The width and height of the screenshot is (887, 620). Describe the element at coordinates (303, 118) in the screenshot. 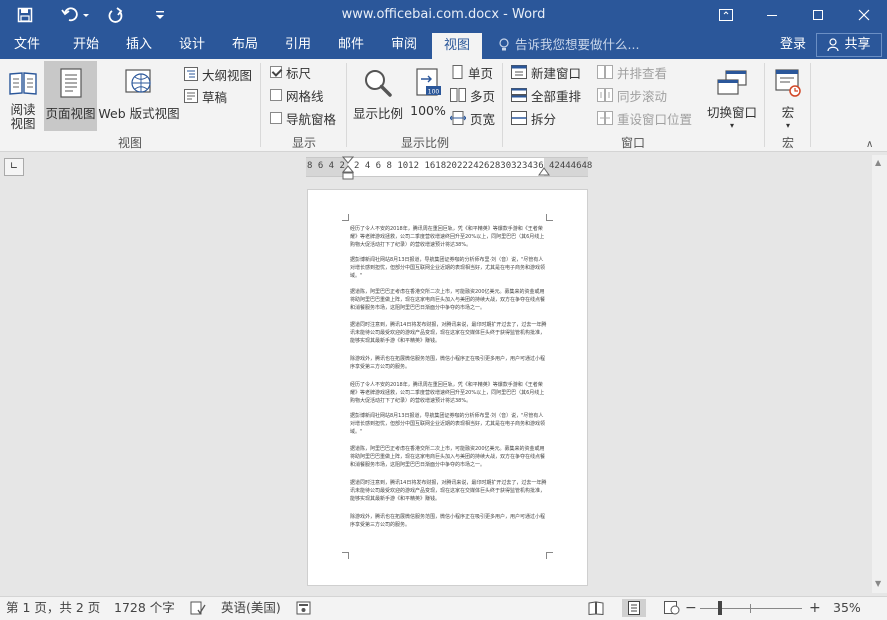

I see `nav-pane-checkbox: 导航窗格` at that location.